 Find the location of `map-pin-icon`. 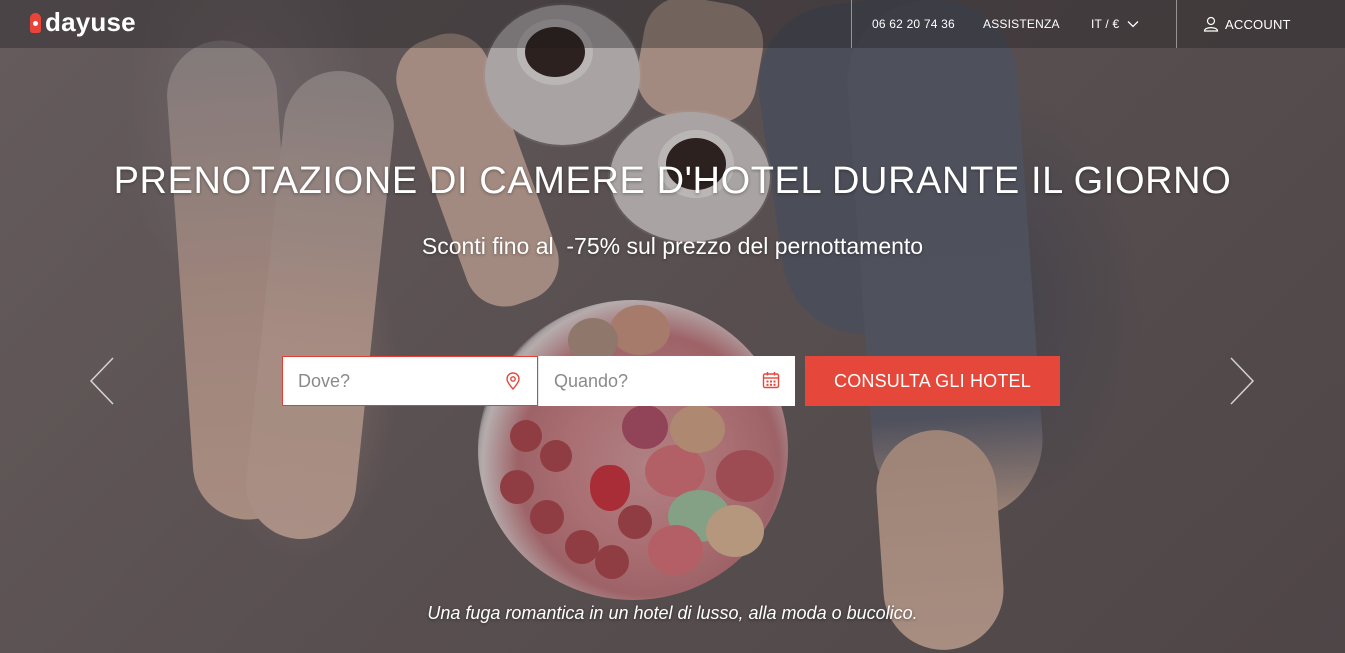

map-pin-icon is located at coordinates (513, 381).